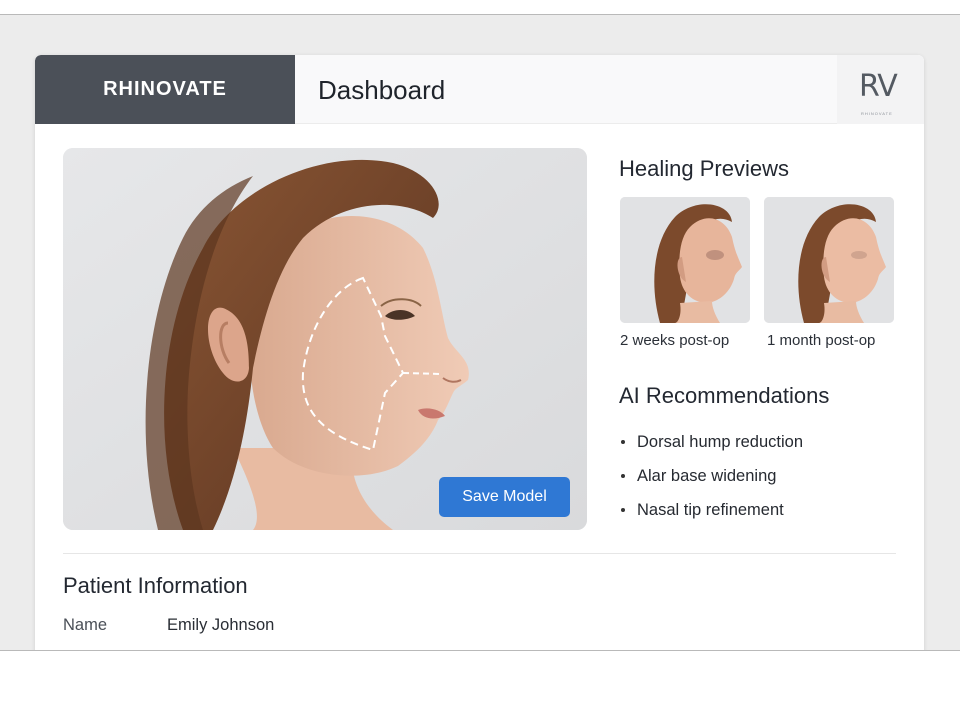  I want to click on list-item: Dorsal hump reduction, so click(711, 442).